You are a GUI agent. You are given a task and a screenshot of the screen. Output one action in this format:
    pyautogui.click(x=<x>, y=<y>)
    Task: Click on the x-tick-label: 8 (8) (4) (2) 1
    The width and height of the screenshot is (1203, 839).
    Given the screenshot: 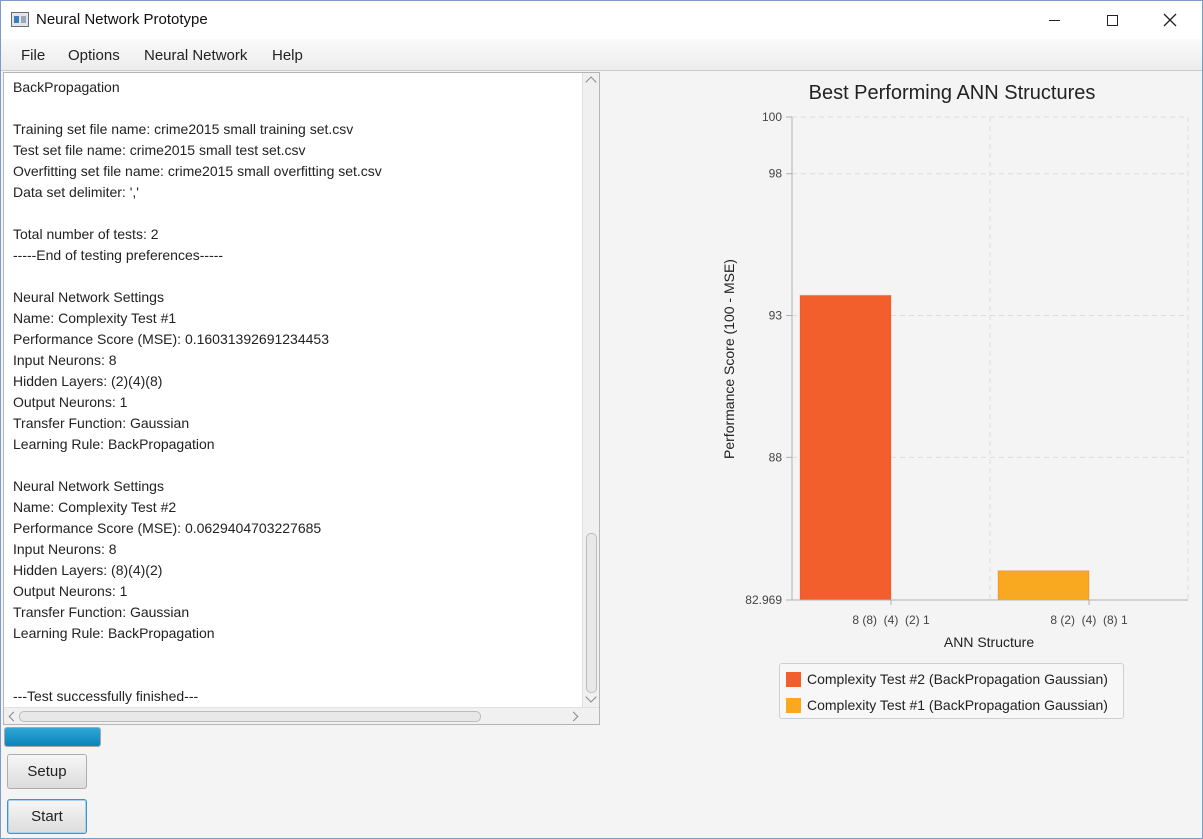 What is the action you would take?
    pyautogui.click(x=891, y=620)
    